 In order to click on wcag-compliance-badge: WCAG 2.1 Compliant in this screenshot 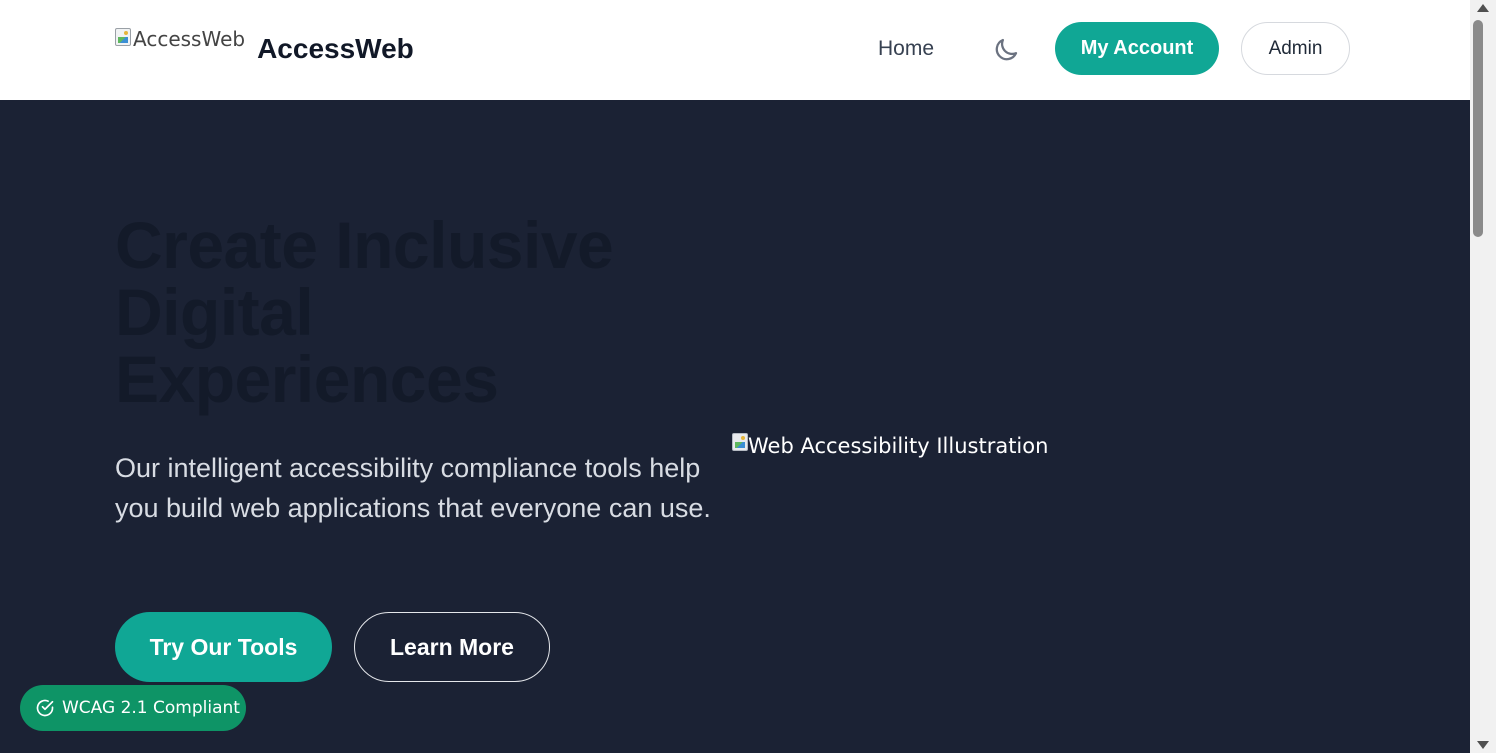, I will do `click(133, 708)`.